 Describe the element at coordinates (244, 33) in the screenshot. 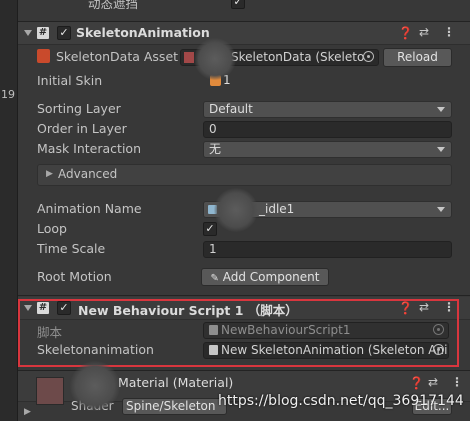

I see `skeleton-animation-header: # ✓ SkeletonAnimation ❓ ⇄ ⋮` at that location.